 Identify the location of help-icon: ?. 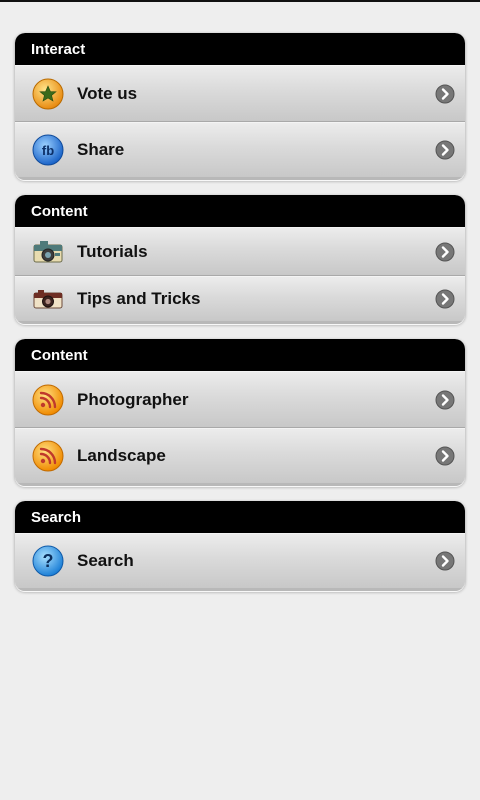
(48, 561).